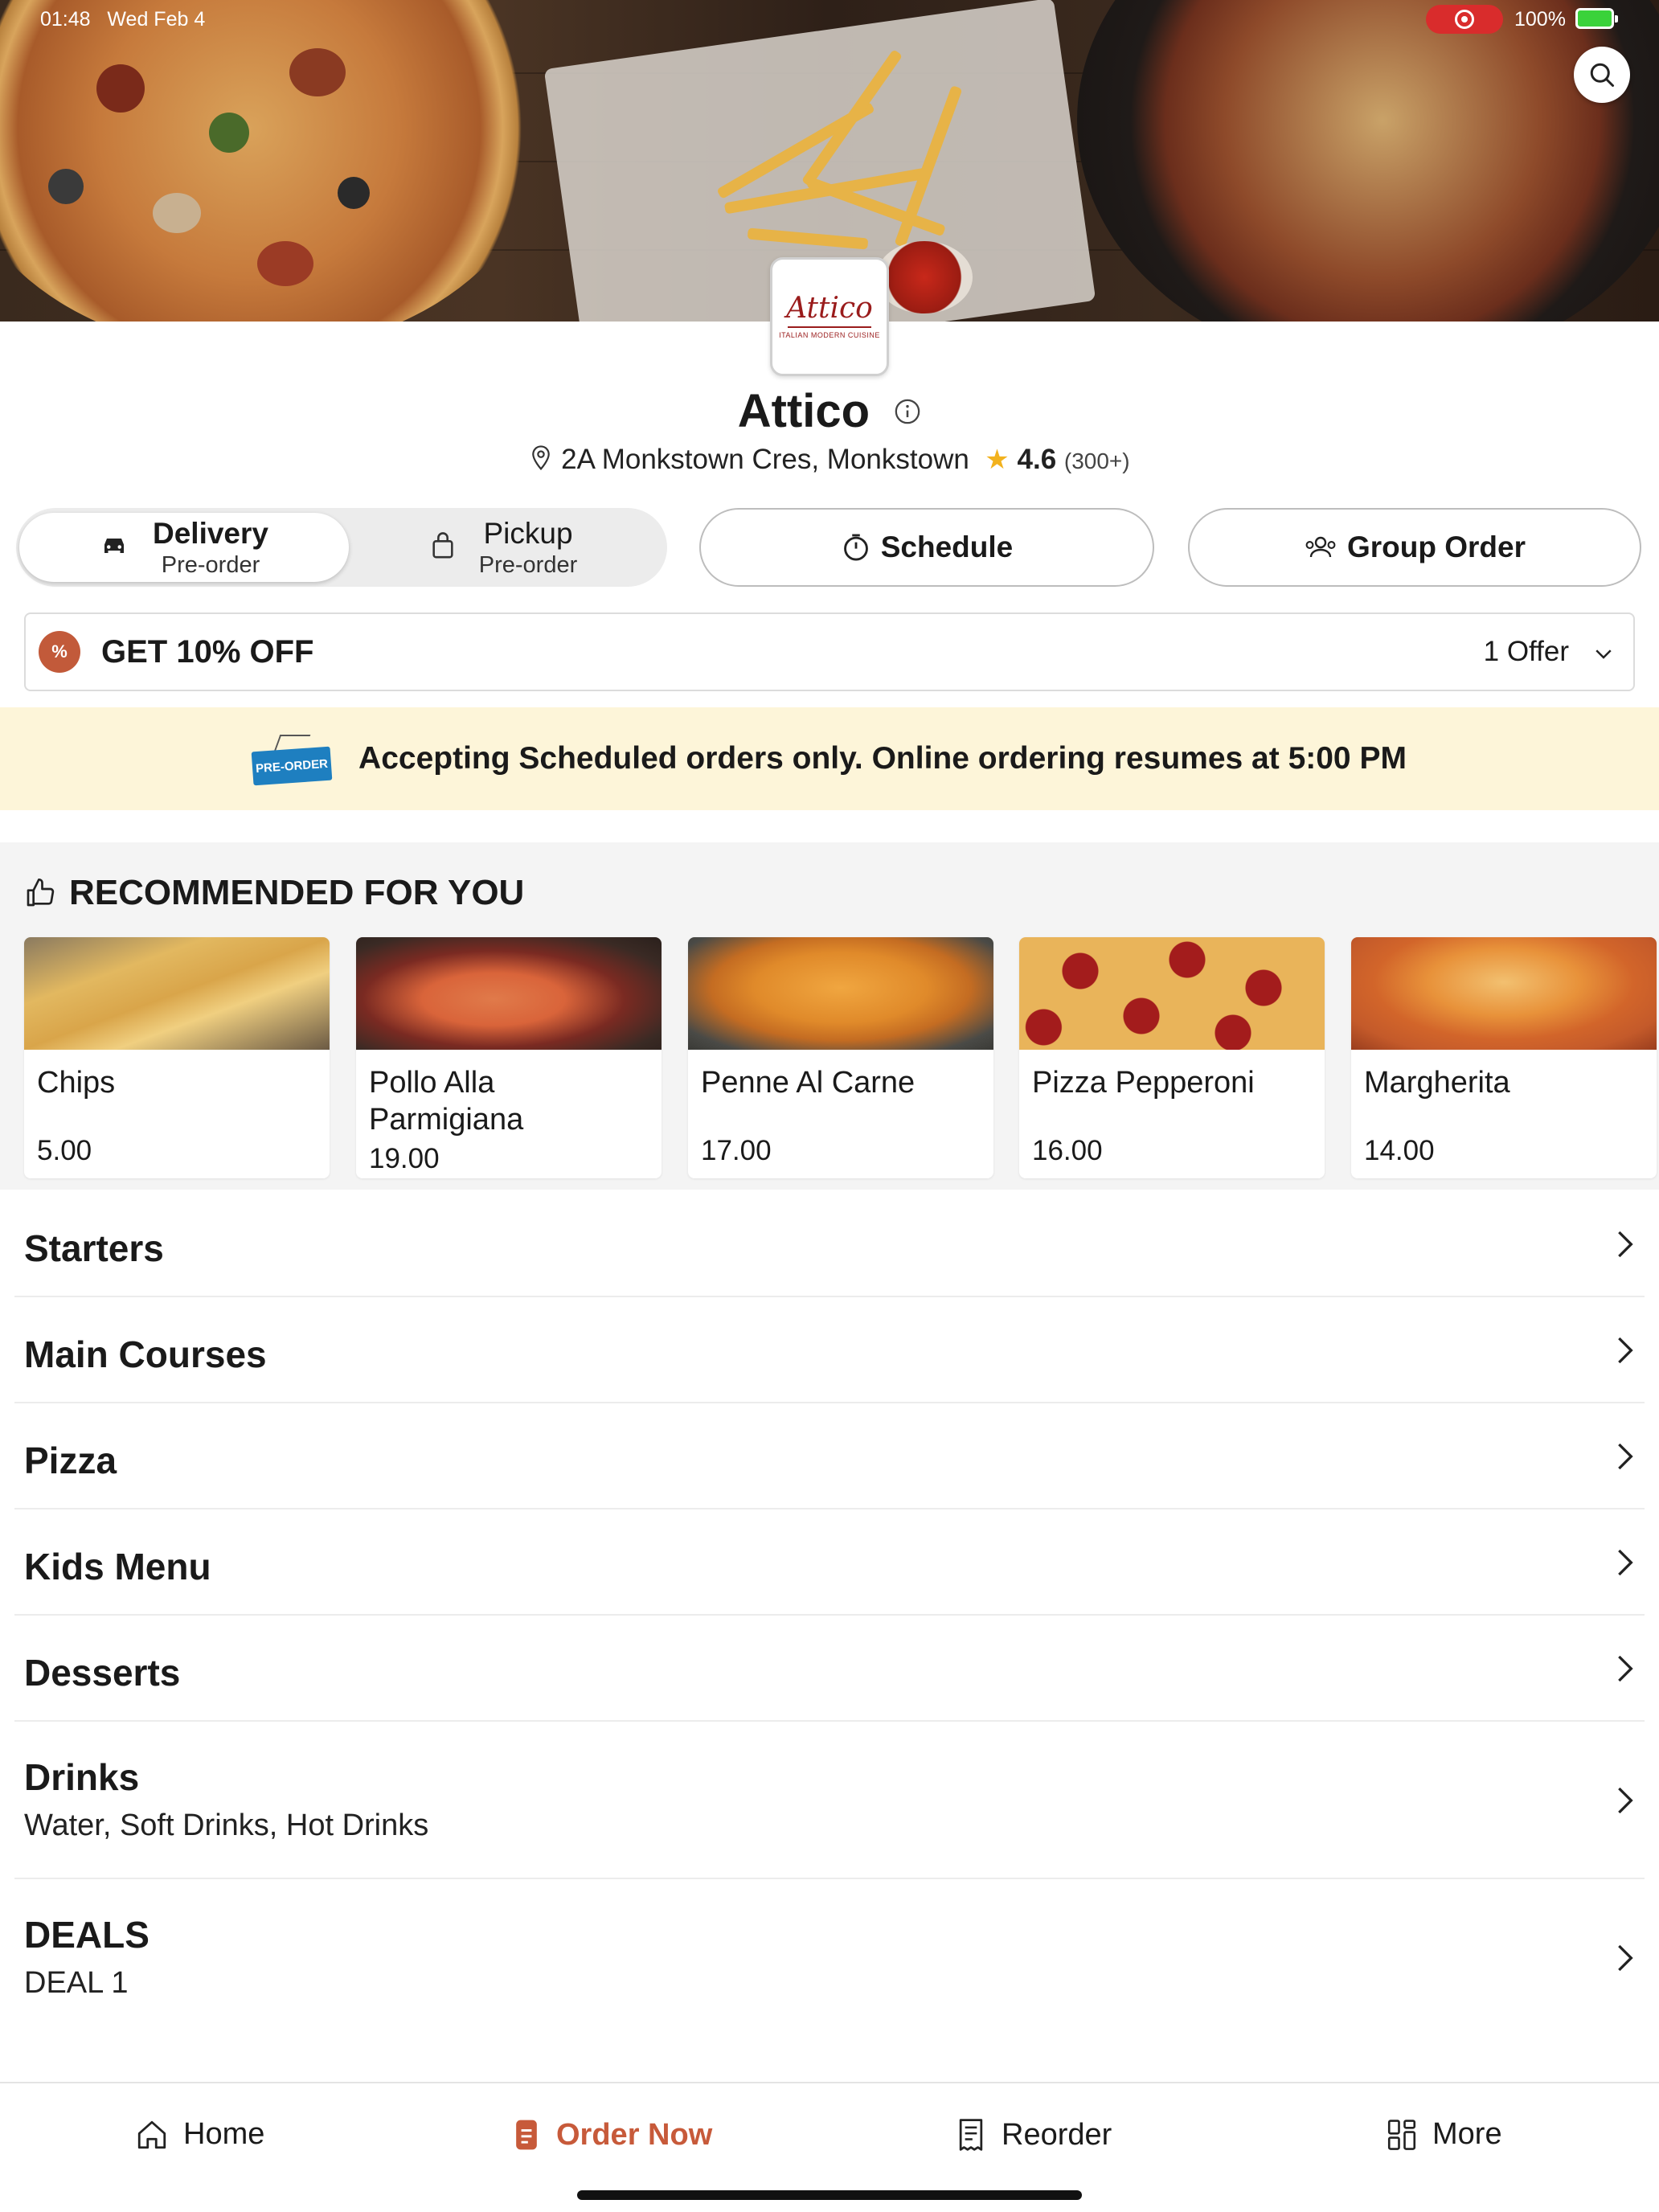  I want to click on recommended-item-margherita: Margherita 14.00, so click(1504, 1057).